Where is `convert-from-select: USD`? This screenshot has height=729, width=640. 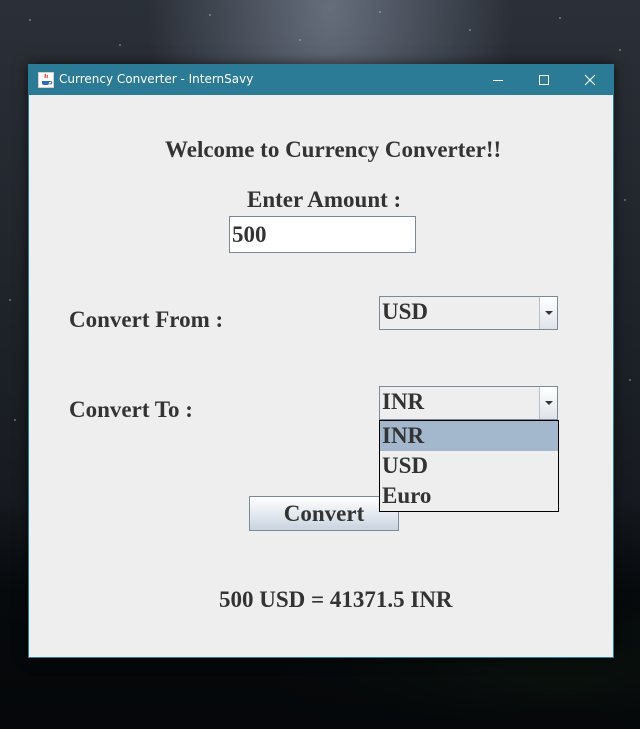
convert-from-select: USD is located at coordinates (468, 313).